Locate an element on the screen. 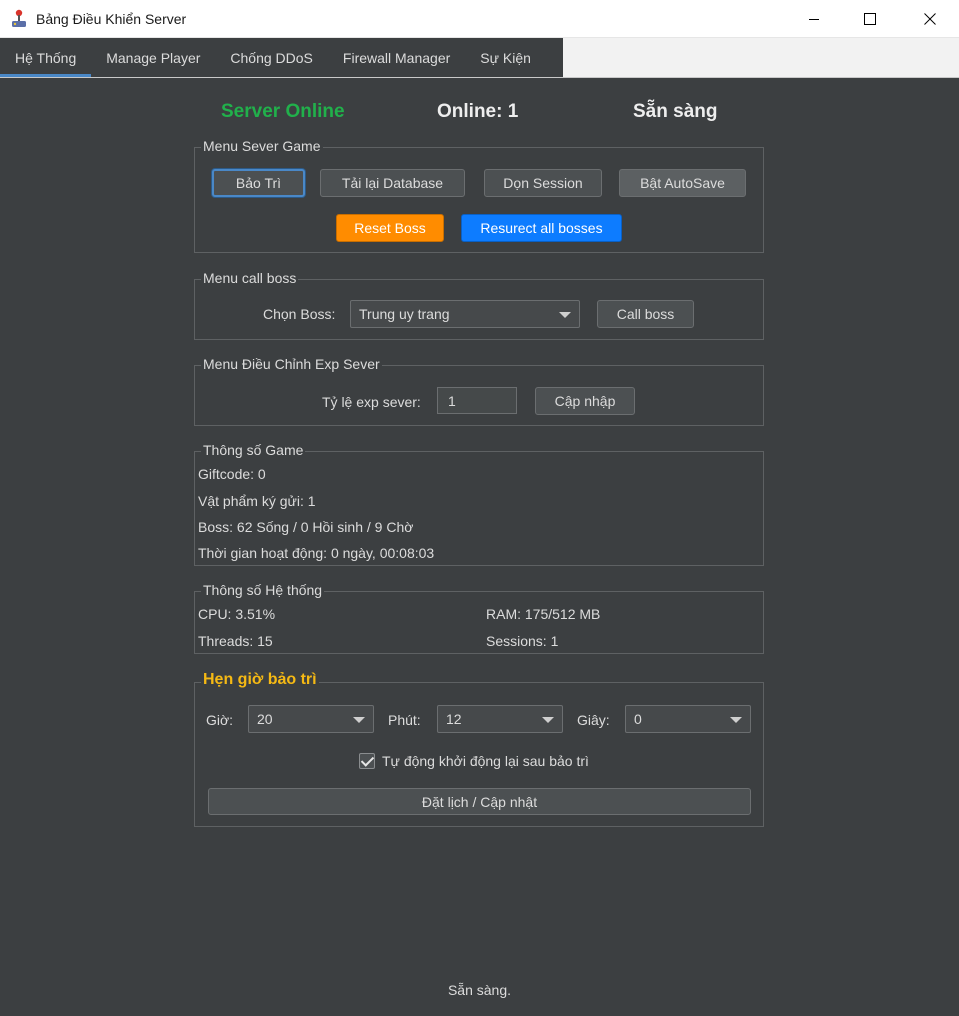 The image size is (959, 1016). close-icon is located at coordinates (930, 19).